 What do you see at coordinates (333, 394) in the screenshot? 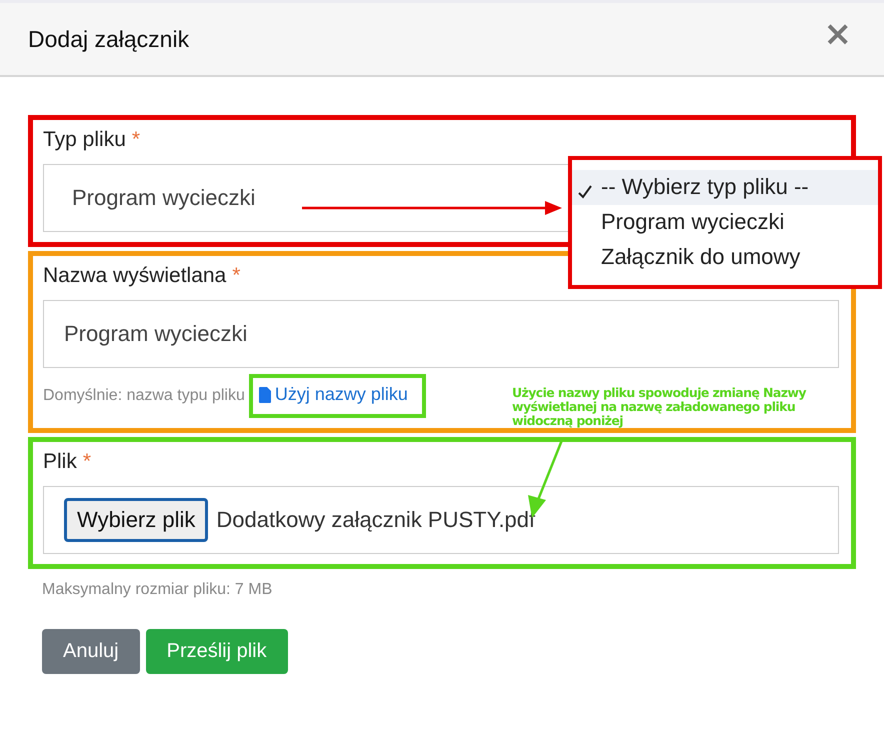
I see `use-filename-link: Użyj nazwy pliku` at bounding box center [333, 394].